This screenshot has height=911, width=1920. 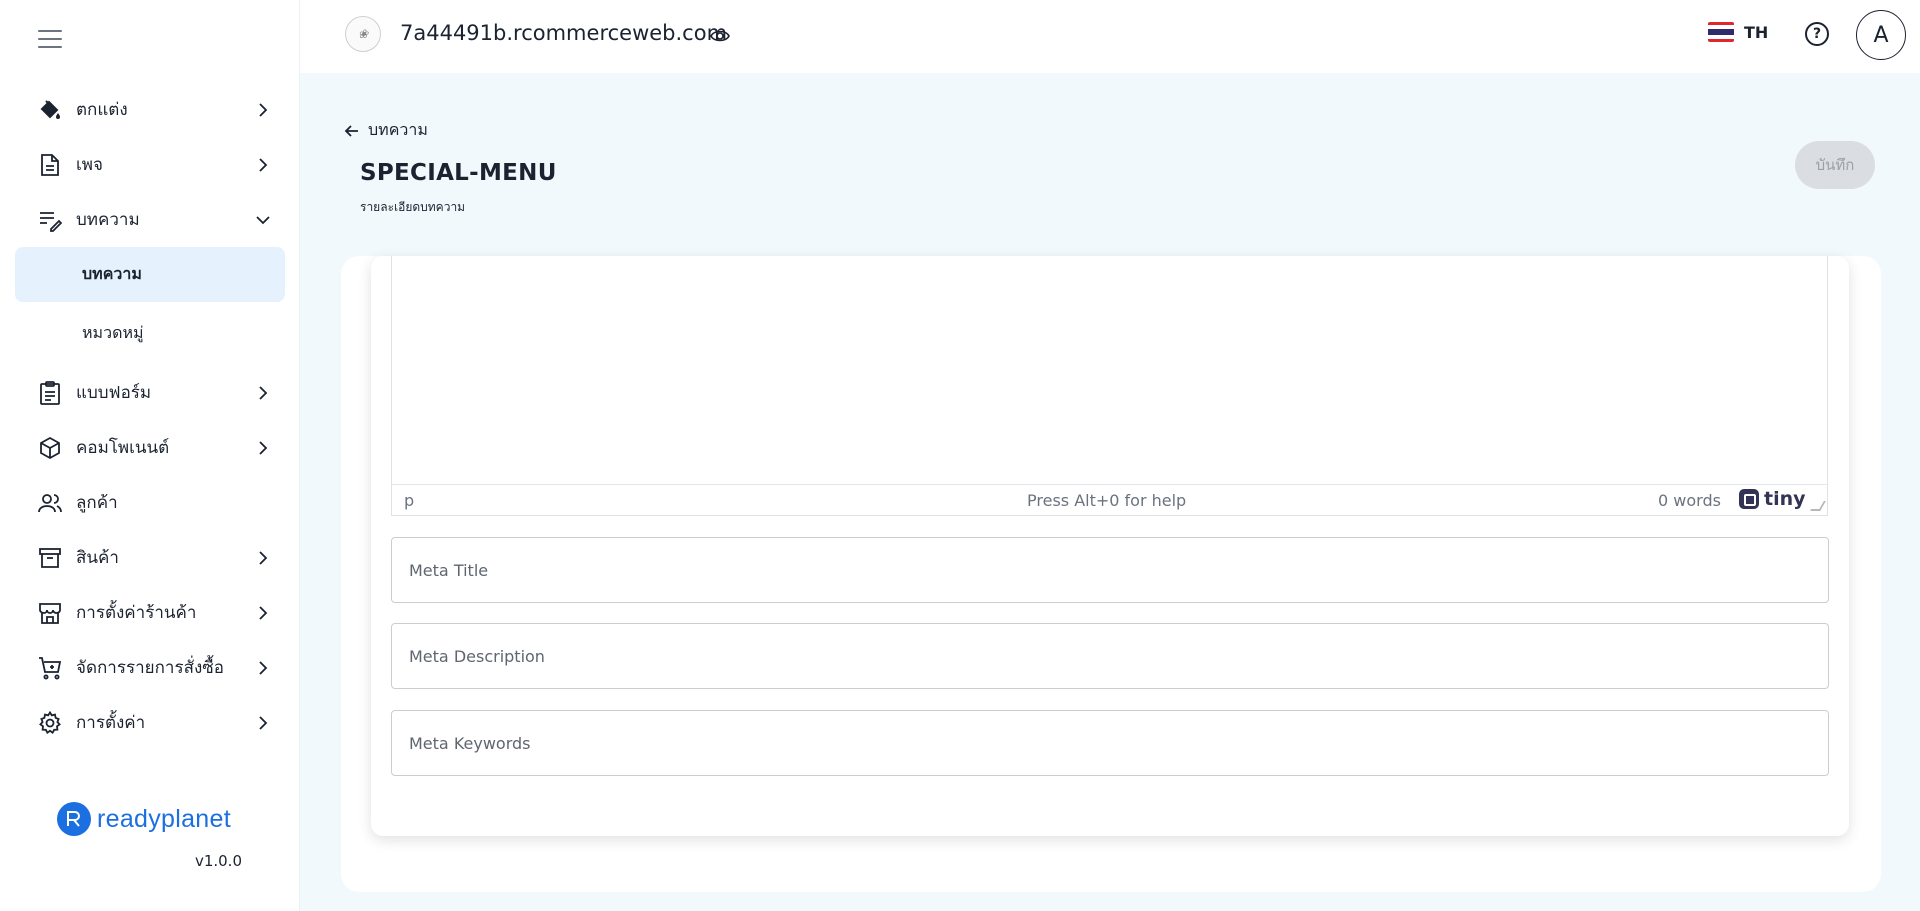 I want to click on app-version: v1.0.0, so click(x=218, y=861).